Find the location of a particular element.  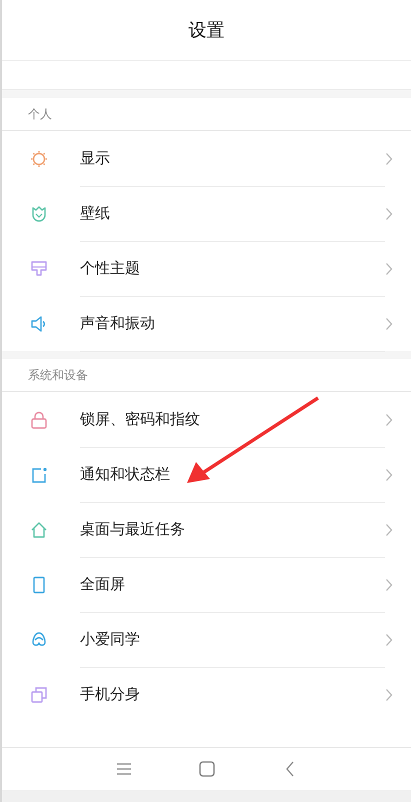

settings-item: 个性主题 is located at coordinates (206, 268).